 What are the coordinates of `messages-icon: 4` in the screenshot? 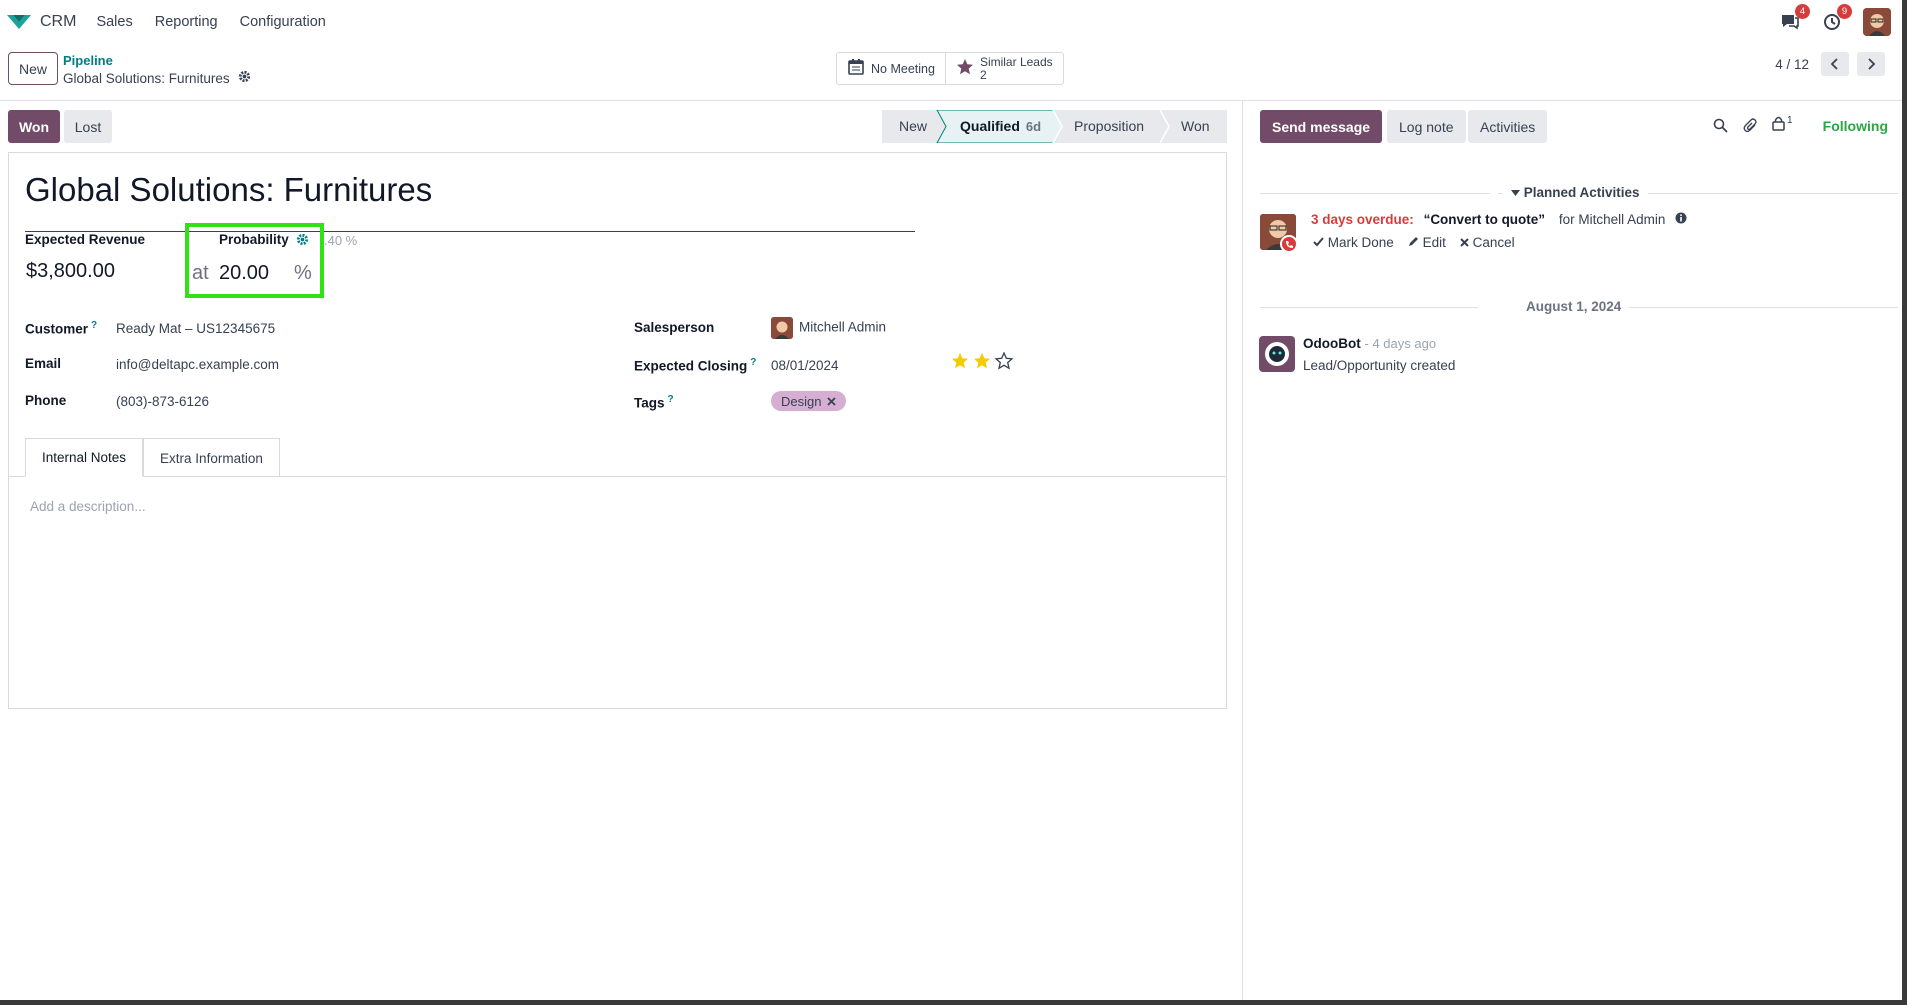 It's located at (1794, 18).